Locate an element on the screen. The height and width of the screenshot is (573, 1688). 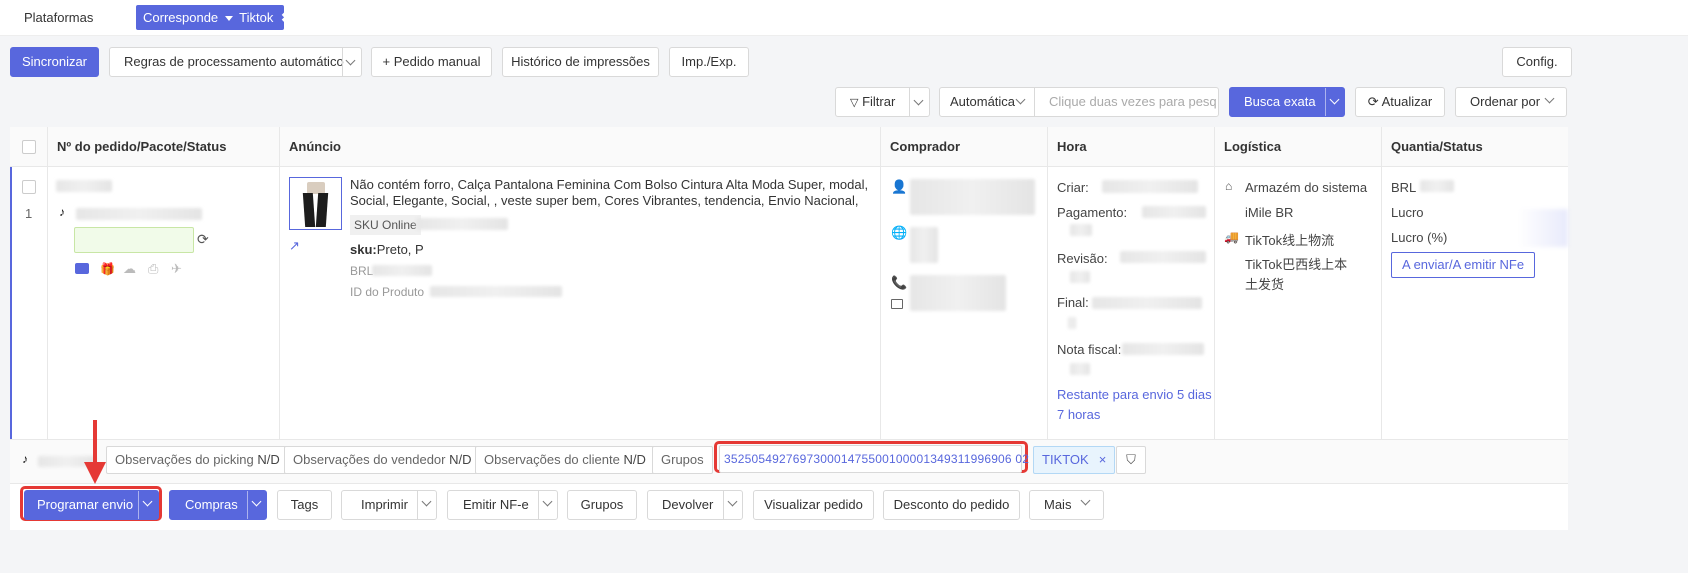
remove-tag-icon: × is located at coordinates (1103, 459).